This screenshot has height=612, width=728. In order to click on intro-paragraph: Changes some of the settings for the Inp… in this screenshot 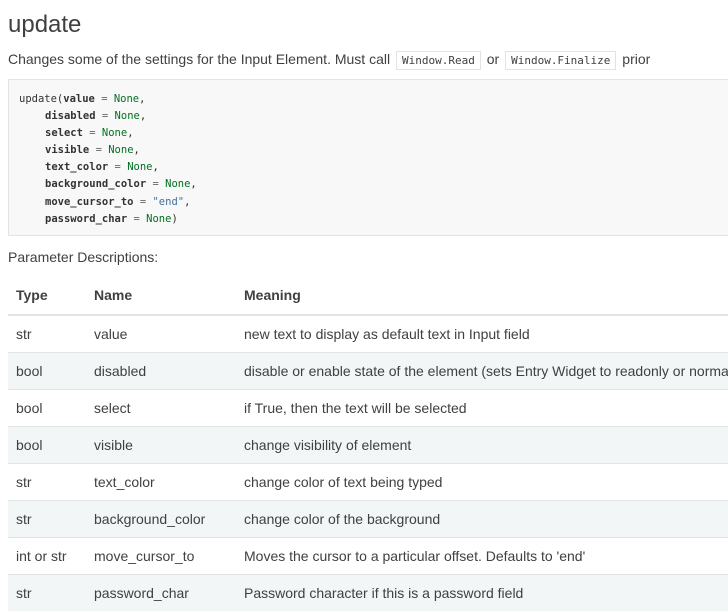, I will do `click(368, 60)`.